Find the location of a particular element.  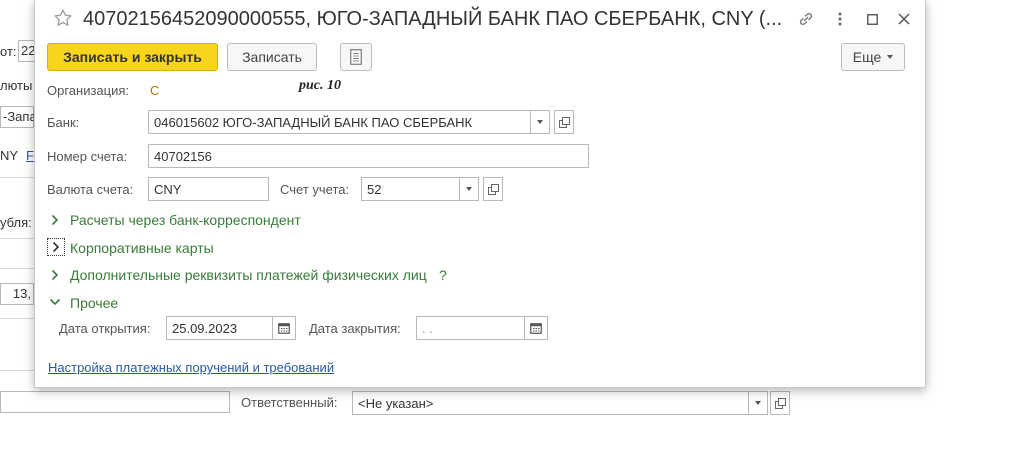

bank-field: 046015602 ЮГО-ЗАПАДНЫЙ БАНК ПАО СБЕРБАНК is located at coordinates (339, 122).